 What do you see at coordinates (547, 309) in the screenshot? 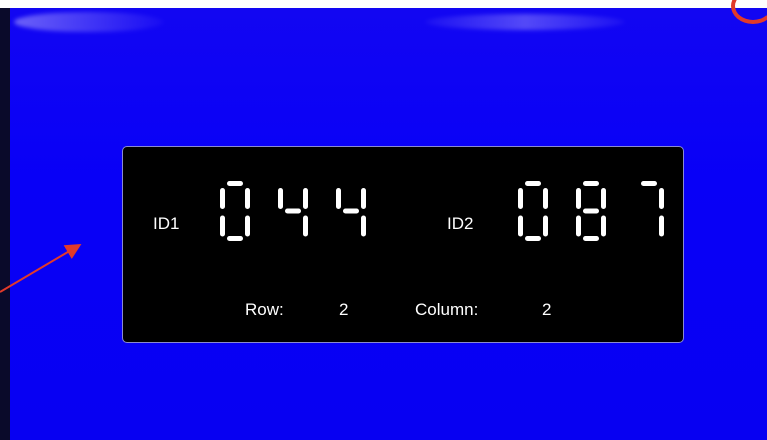
I see `column-value: 2` at bounding box center [547, 309].